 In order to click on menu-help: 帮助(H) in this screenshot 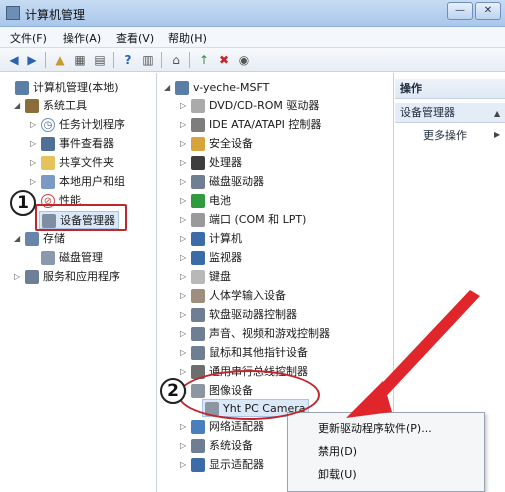, I will do `click(187, 38)`.